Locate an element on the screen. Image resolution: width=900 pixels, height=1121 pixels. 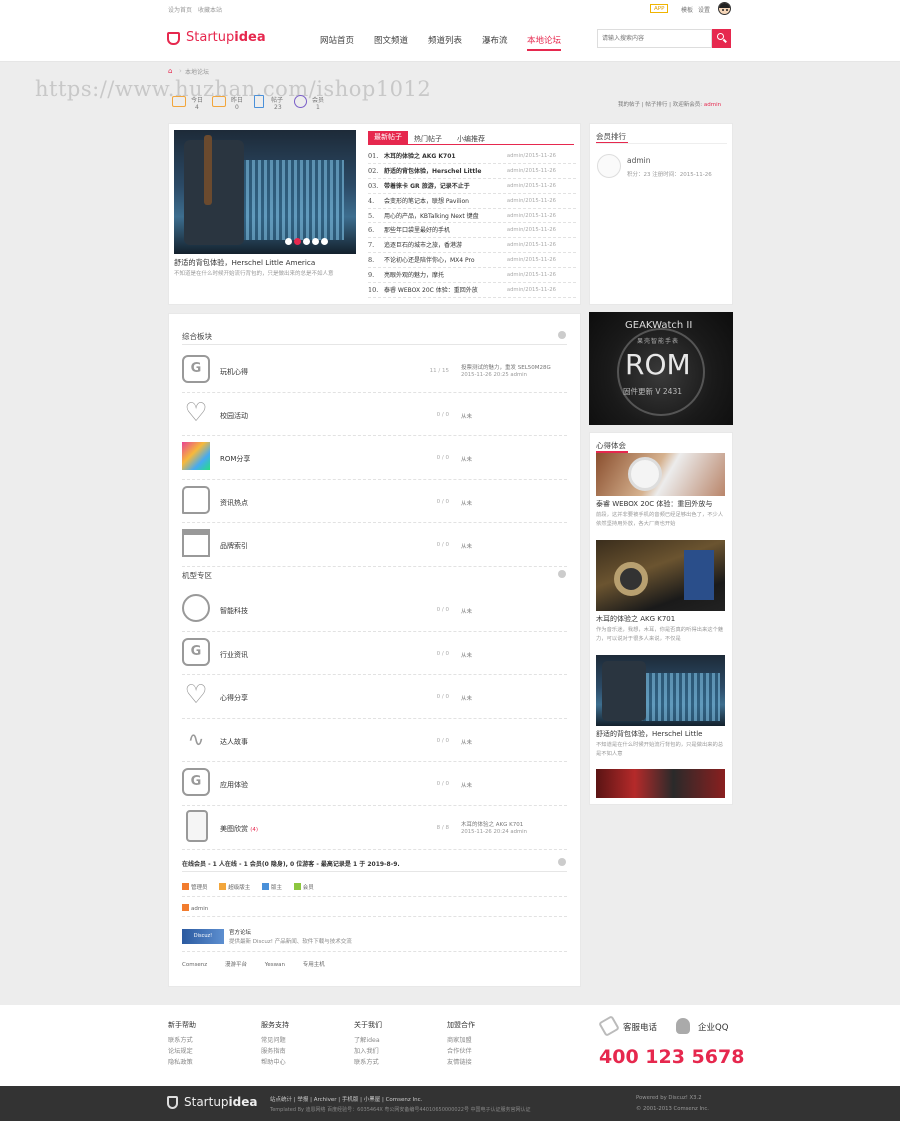
pick-image-more is located at coordinates (660, 783).